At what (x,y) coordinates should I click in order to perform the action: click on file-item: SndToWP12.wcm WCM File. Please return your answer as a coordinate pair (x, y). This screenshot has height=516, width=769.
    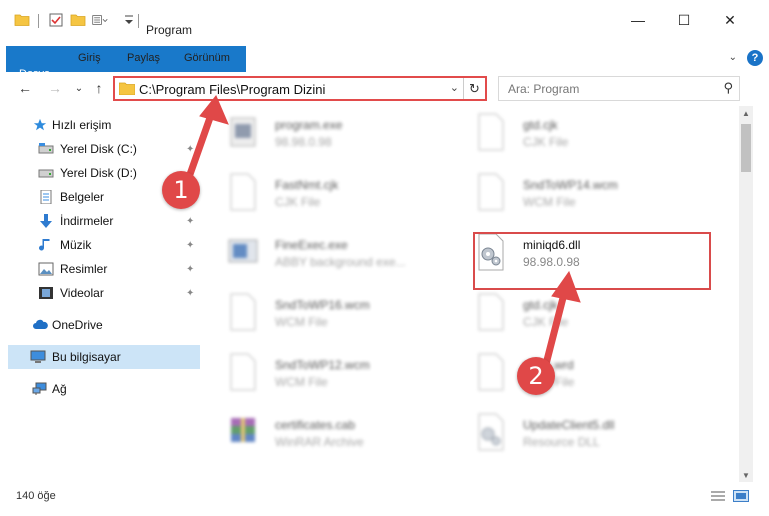
    Looking at the image, I should click on (325, 378).